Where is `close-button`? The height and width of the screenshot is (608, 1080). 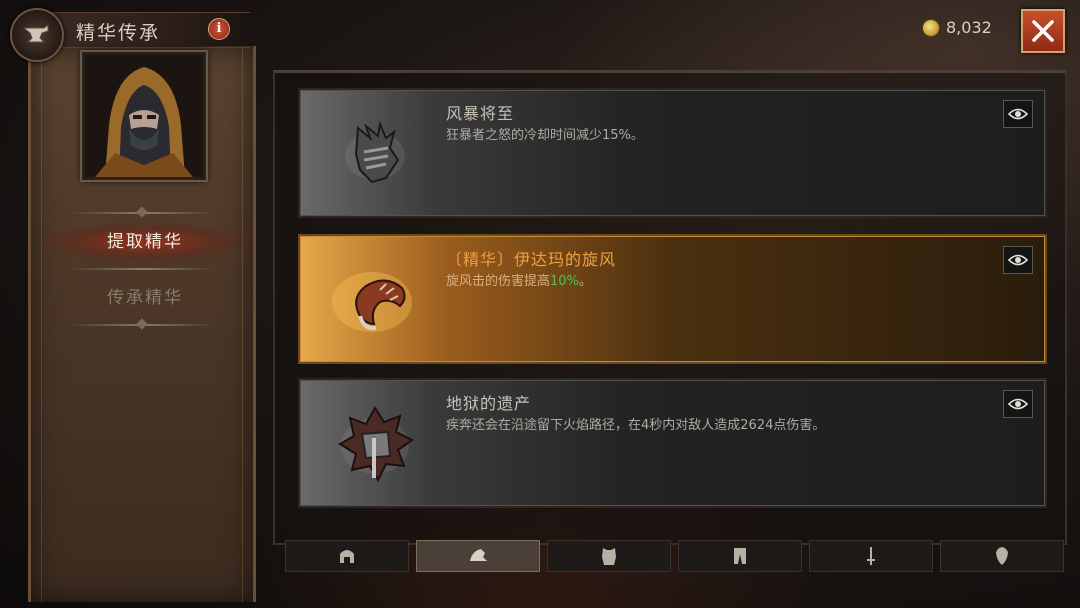
close-button is located at coordinates (1043, 31).